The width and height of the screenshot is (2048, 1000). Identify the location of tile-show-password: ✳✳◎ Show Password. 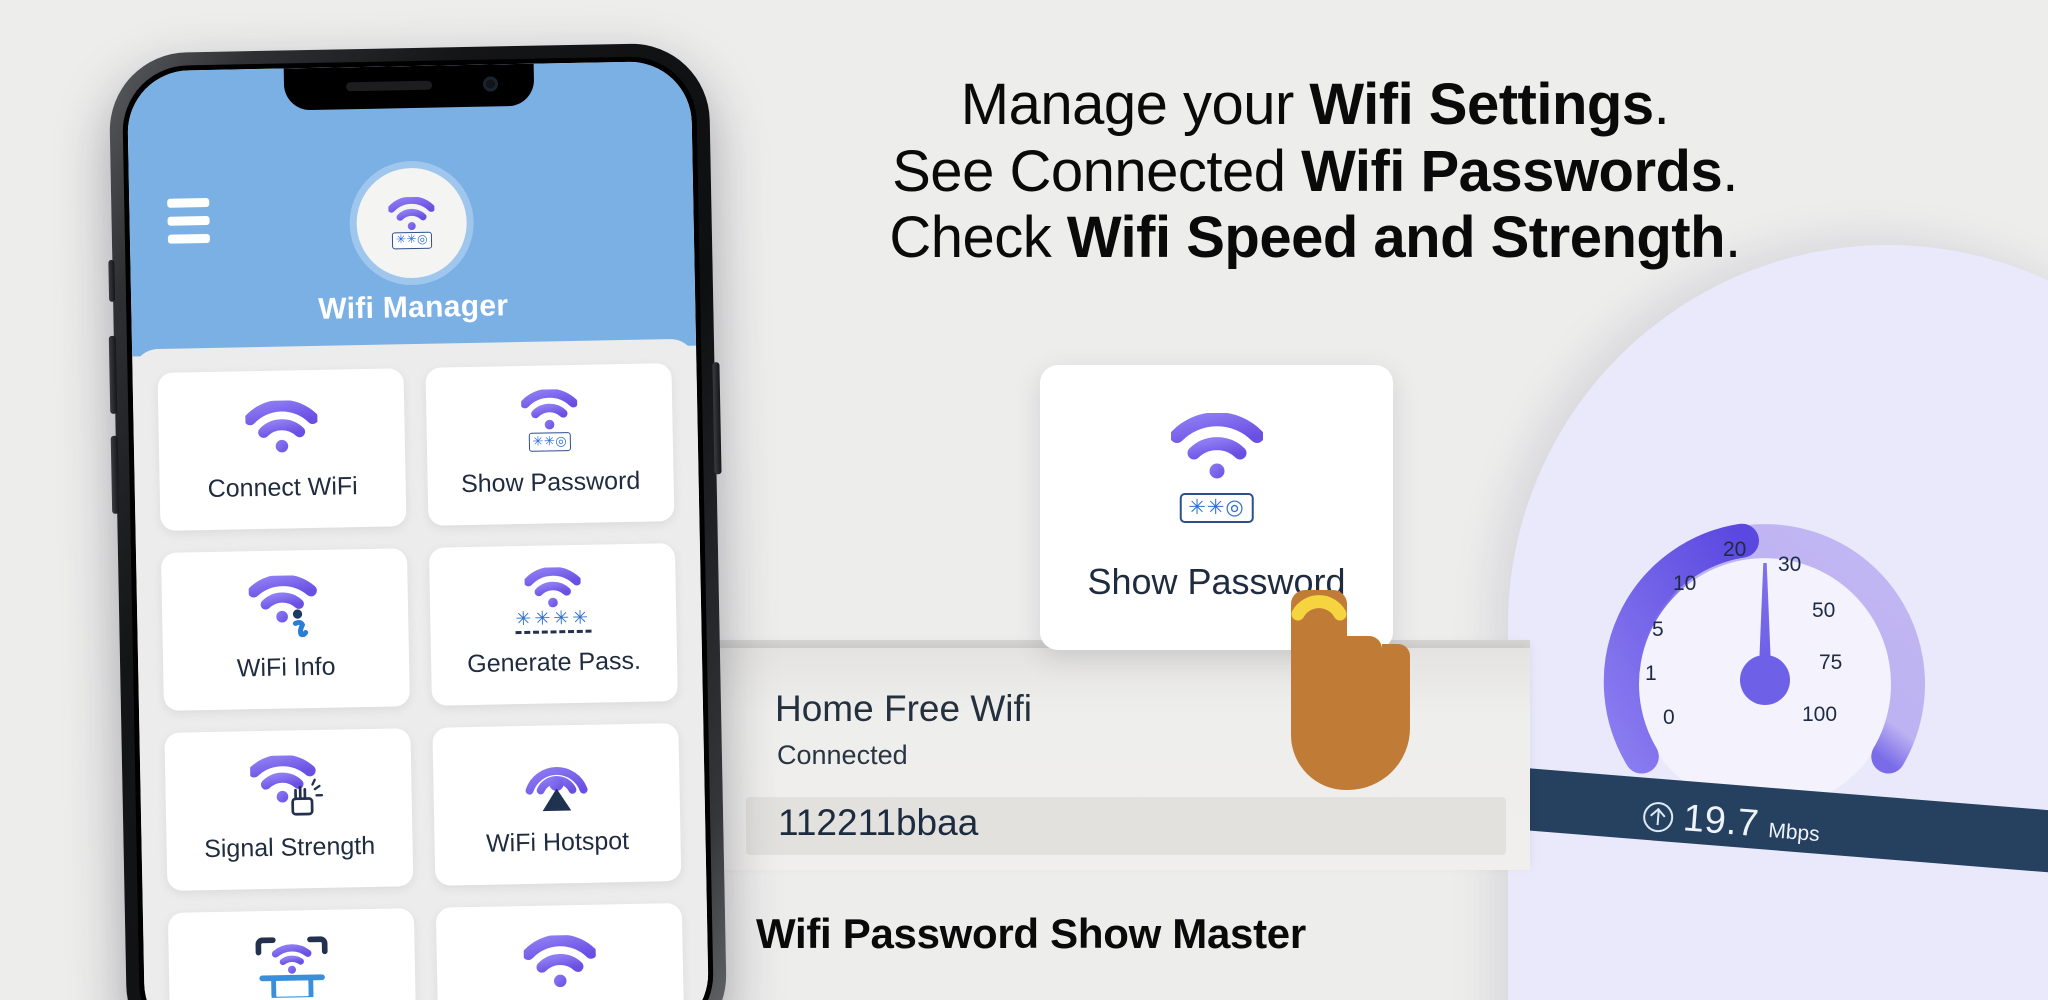
(550, 444).